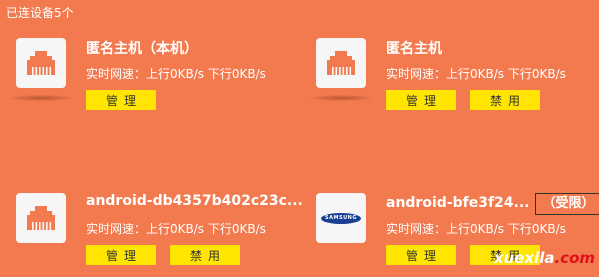 The width and height of the screenshot is (599, 277). What do you see at coordinates (414, 49) in the screenshot?
I see `device-name: 匿名主机` at bounding box center [414, 49].